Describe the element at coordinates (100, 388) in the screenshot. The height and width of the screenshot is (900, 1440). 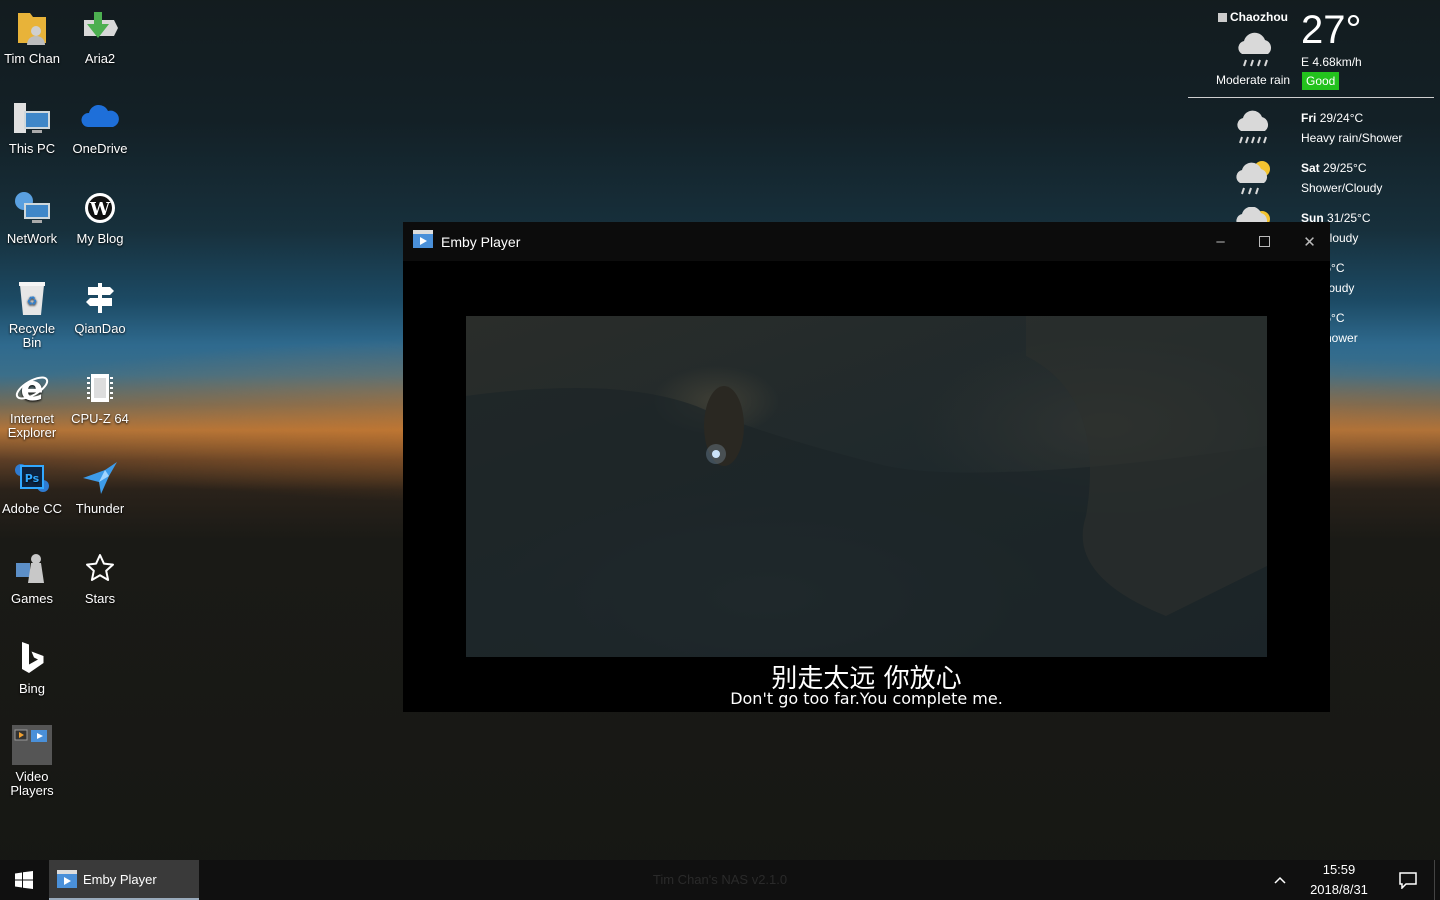
I see `cpu-chip-icon` at that location.